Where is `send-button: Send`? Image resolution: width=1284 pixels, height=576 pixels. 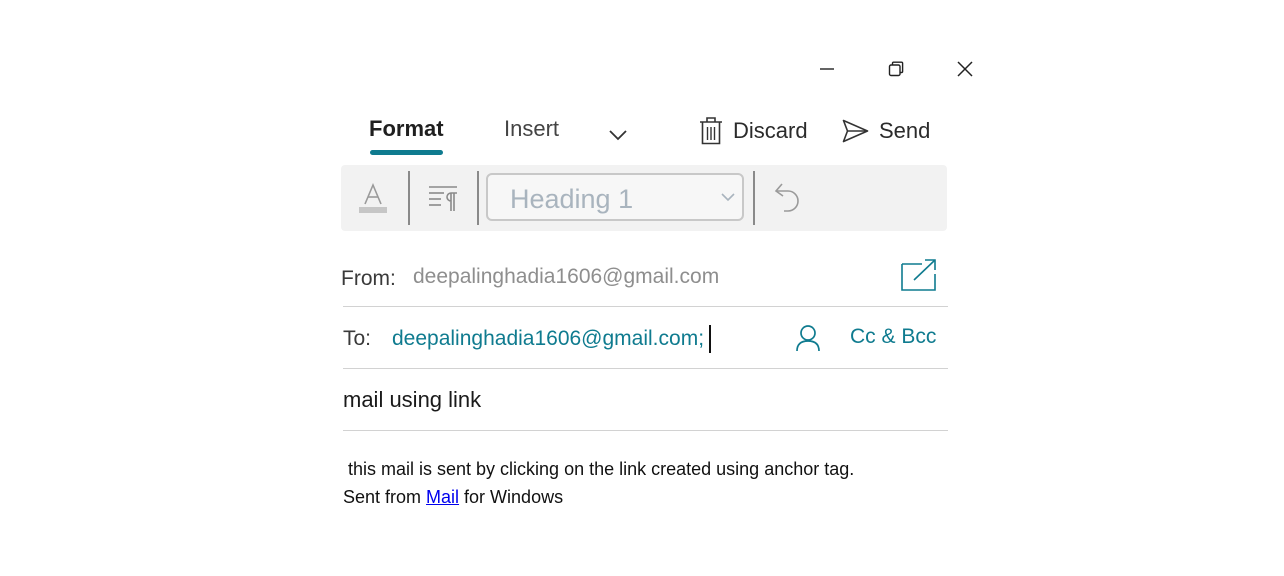
send-button: Send is located at coordinates (886, 131).